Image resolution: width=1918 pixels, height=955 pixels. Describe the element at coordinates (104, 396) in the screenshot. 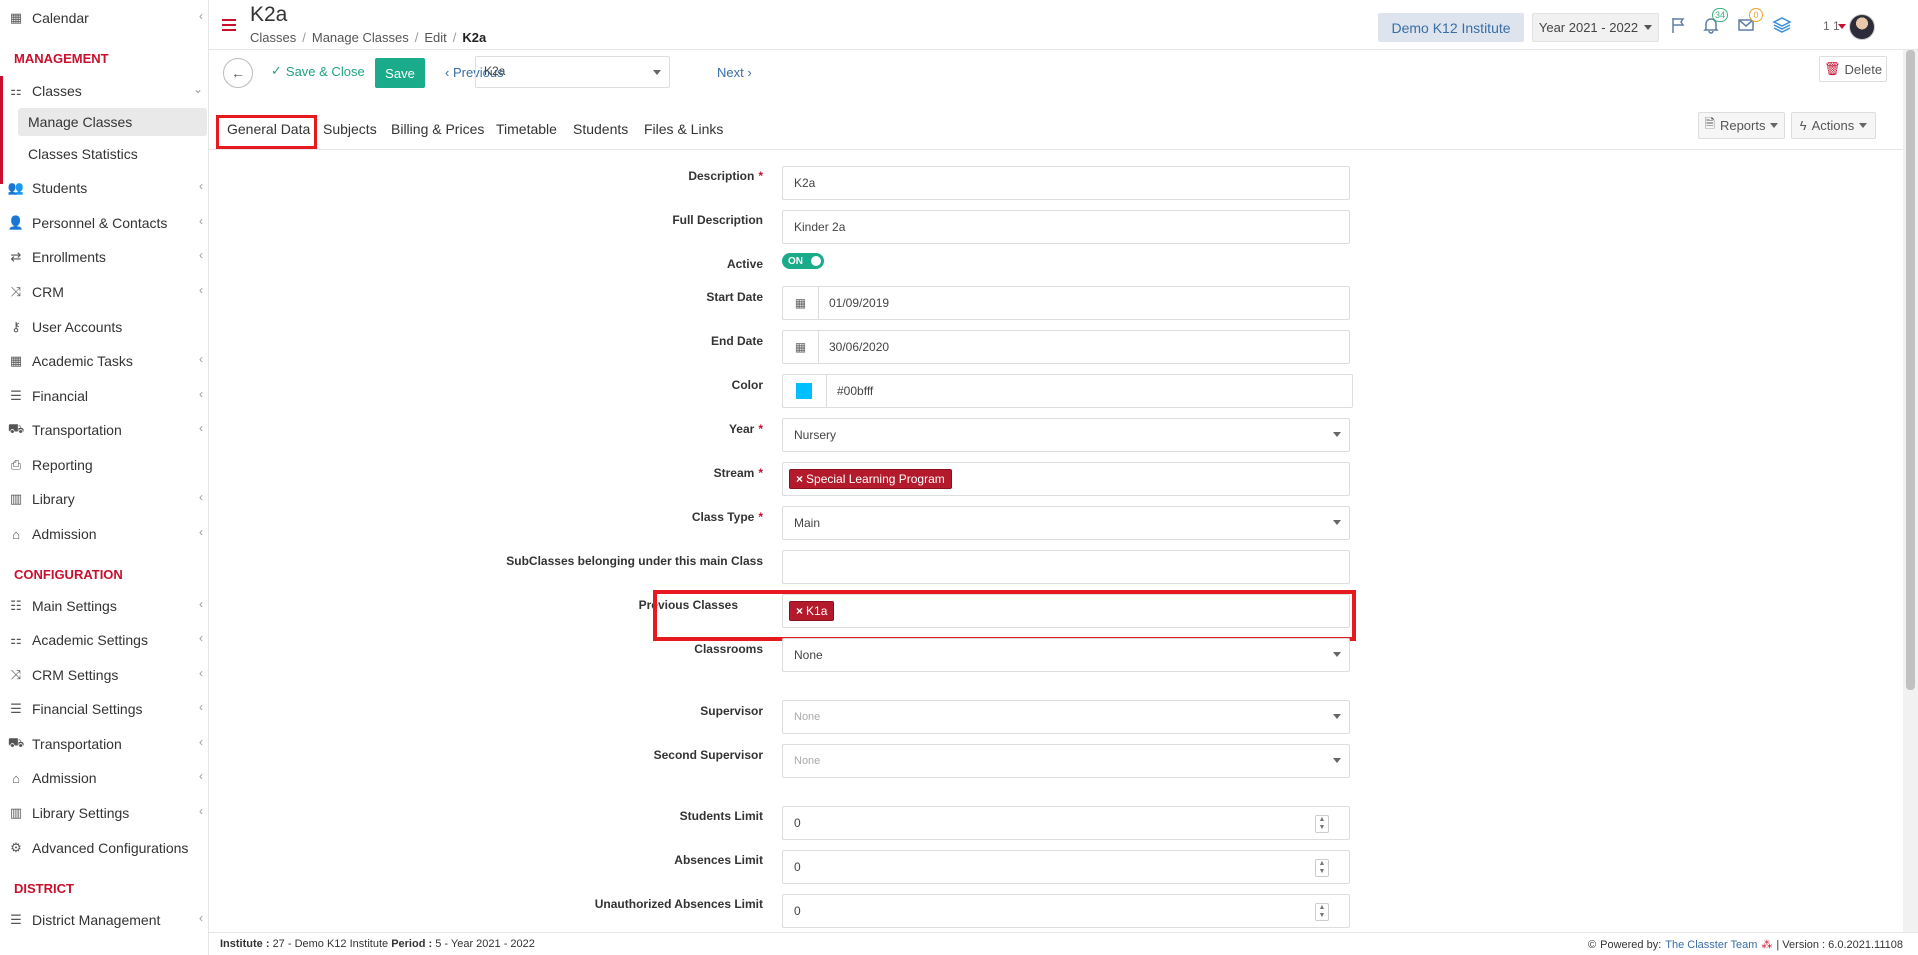

I see `sidebar-item-financial: ☰ Financial ‹` at that location.